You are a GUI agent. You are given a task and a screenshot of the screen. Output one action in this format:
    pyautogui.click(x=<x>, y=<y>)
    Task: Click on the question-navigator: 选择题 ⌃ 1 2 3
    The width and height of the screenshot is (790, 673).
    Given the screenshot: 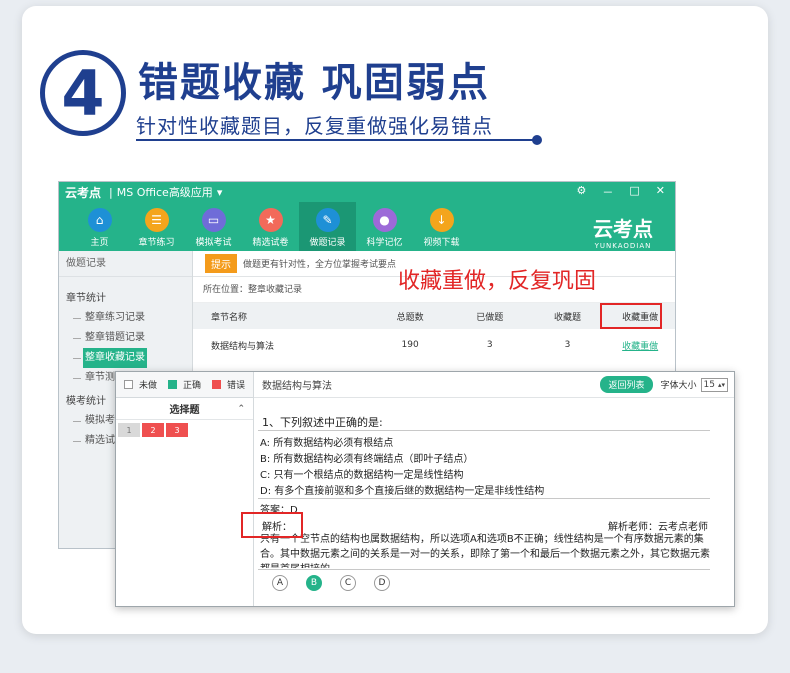 What is the action you would take?
    pyautogui.click(x=185, y=502)
    